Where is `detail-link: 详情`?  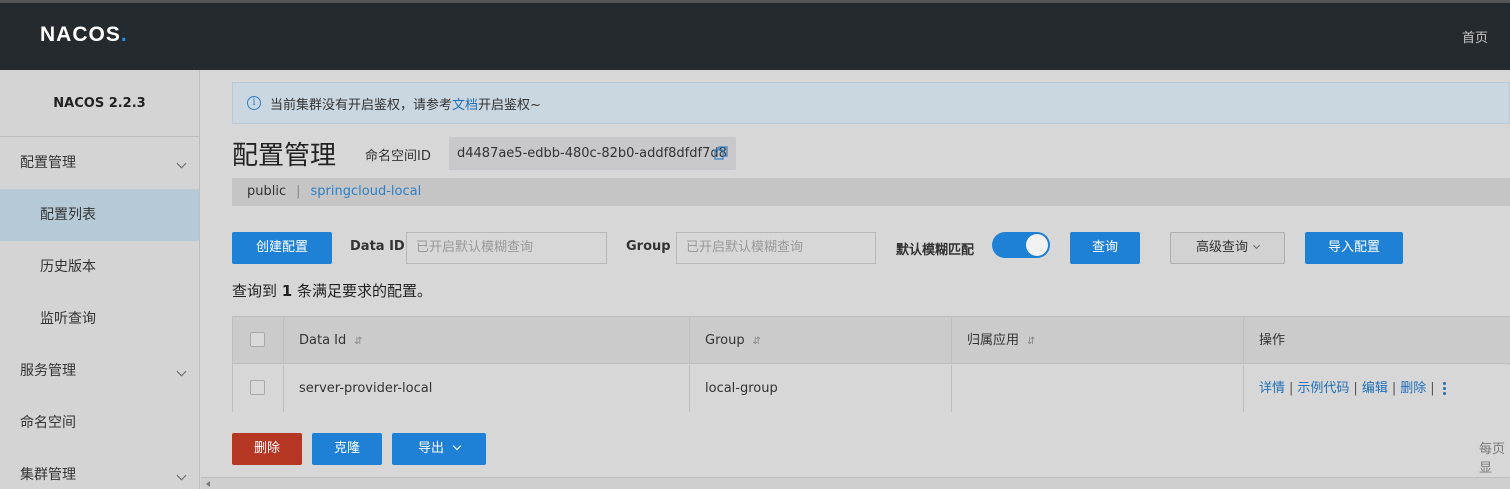 detail-link: 详情 is located at coordinates (1272, 388).